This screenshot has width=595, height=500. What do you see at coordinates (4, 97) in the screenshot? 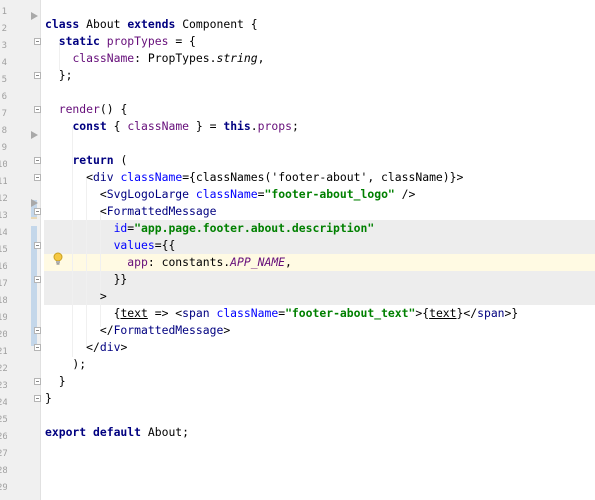
I see `line-number: 6` at bounding box center [4, 97].